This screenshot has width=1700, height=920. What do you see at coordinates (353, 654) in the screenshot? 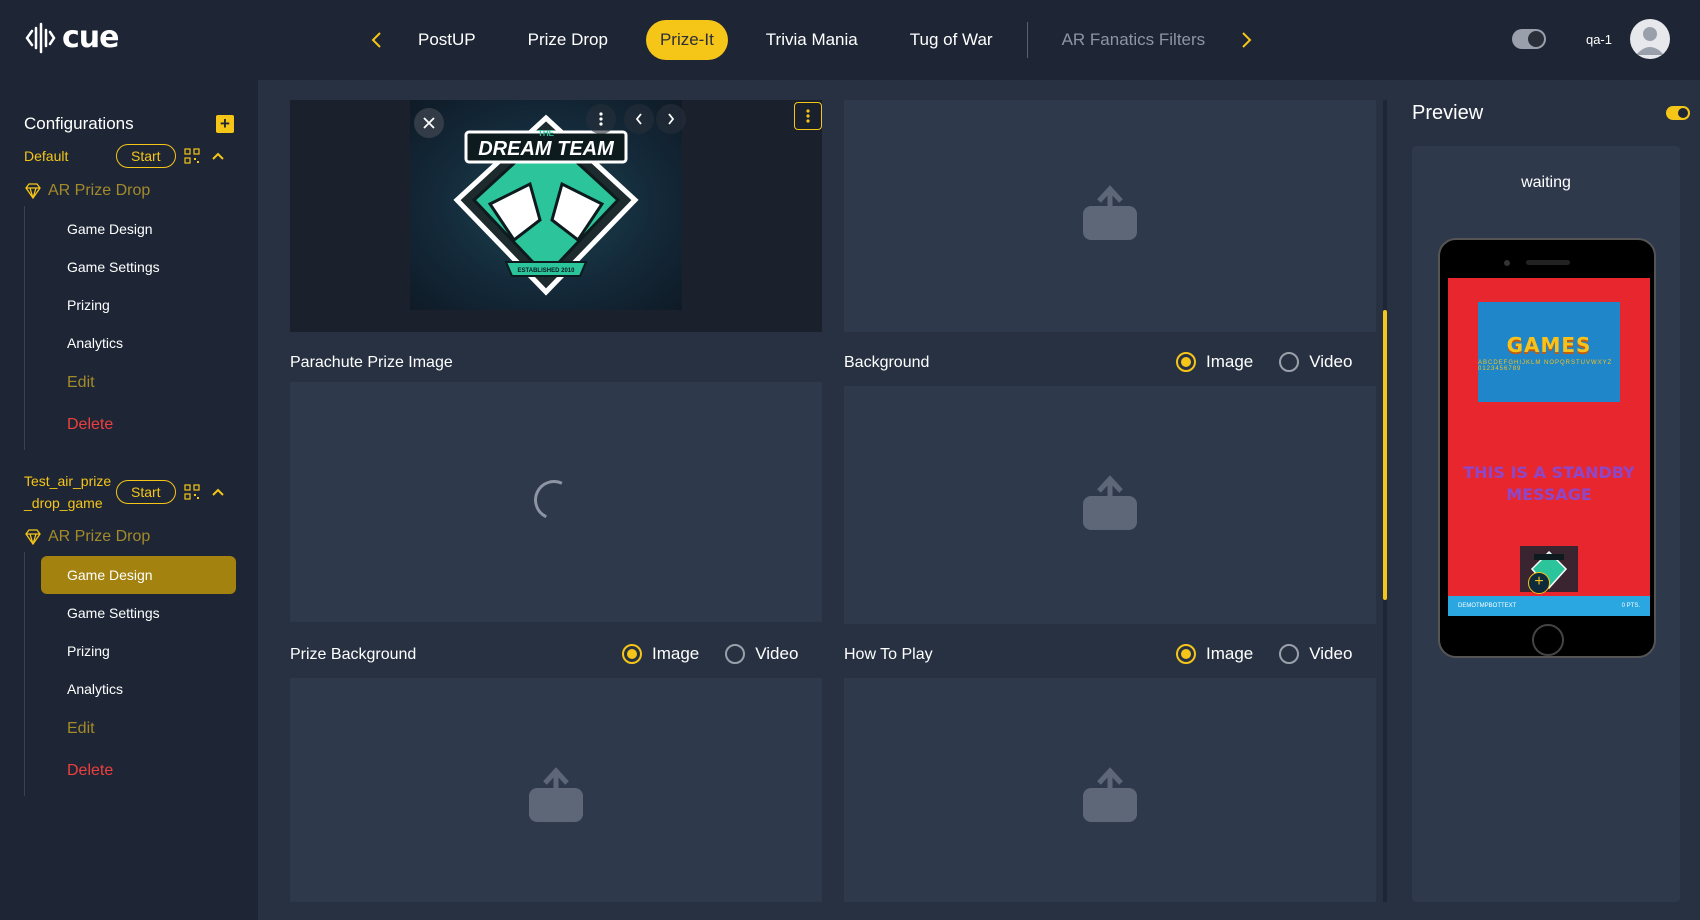
I see `prize-background-title: Prize Background` at bounding box center [353, 654].